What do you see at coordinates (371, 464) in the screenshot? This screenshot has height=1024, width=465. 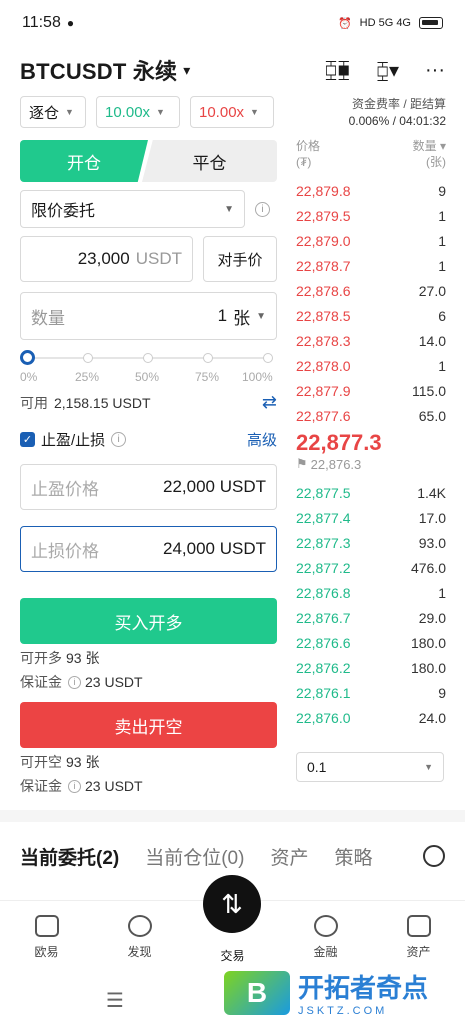 I see `mark-price: ⚑ 22,876.3` at bounding box center [371, 464].